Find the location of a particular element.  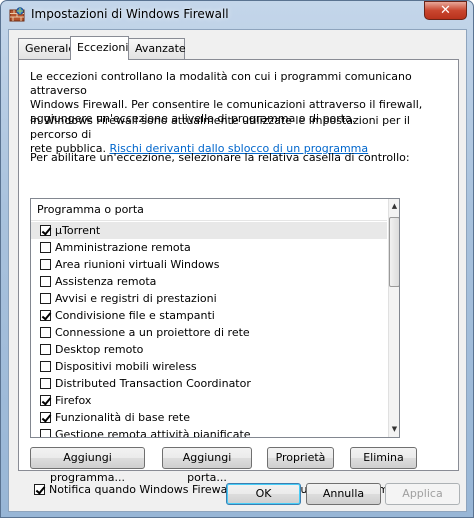

exception-label: µTorrent is located at coordinates (78, 230).